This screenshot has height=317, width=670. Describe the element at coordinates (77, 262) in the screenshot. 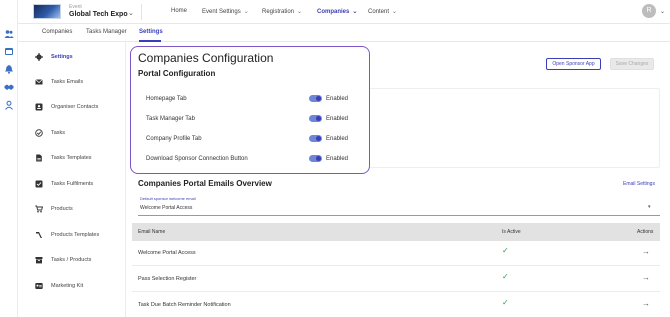

I see `sidebar-item-tasks-products: Tasks / Products` at that location.